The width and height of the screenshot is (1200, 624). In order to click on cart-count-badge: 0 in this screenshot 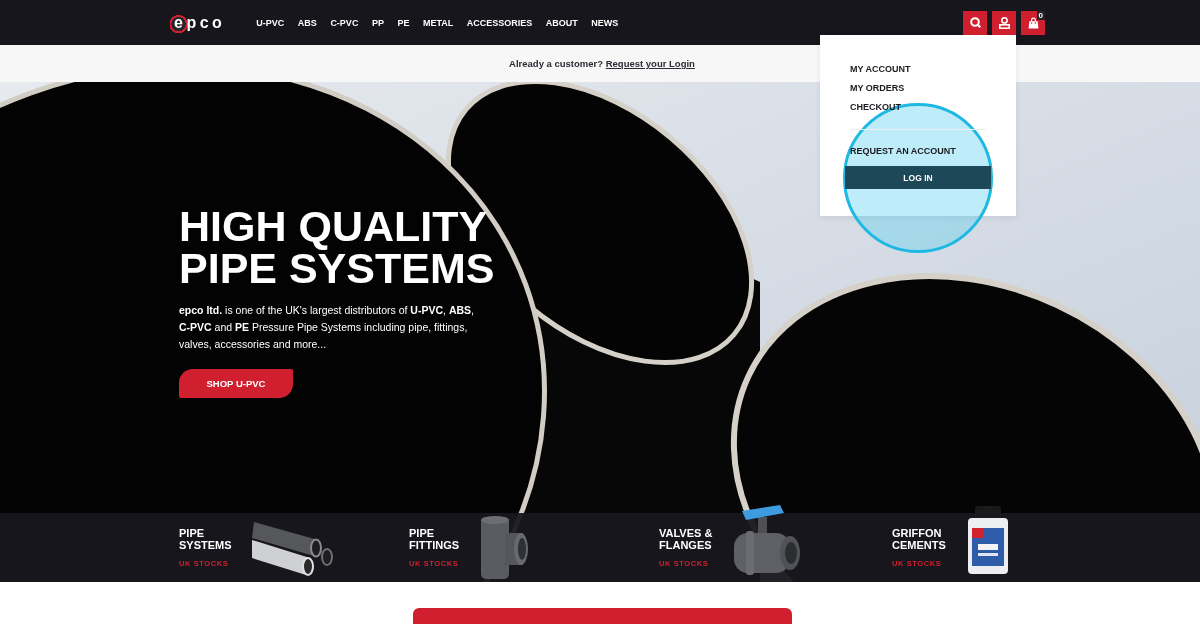, I will do `click(1040, 15)`.